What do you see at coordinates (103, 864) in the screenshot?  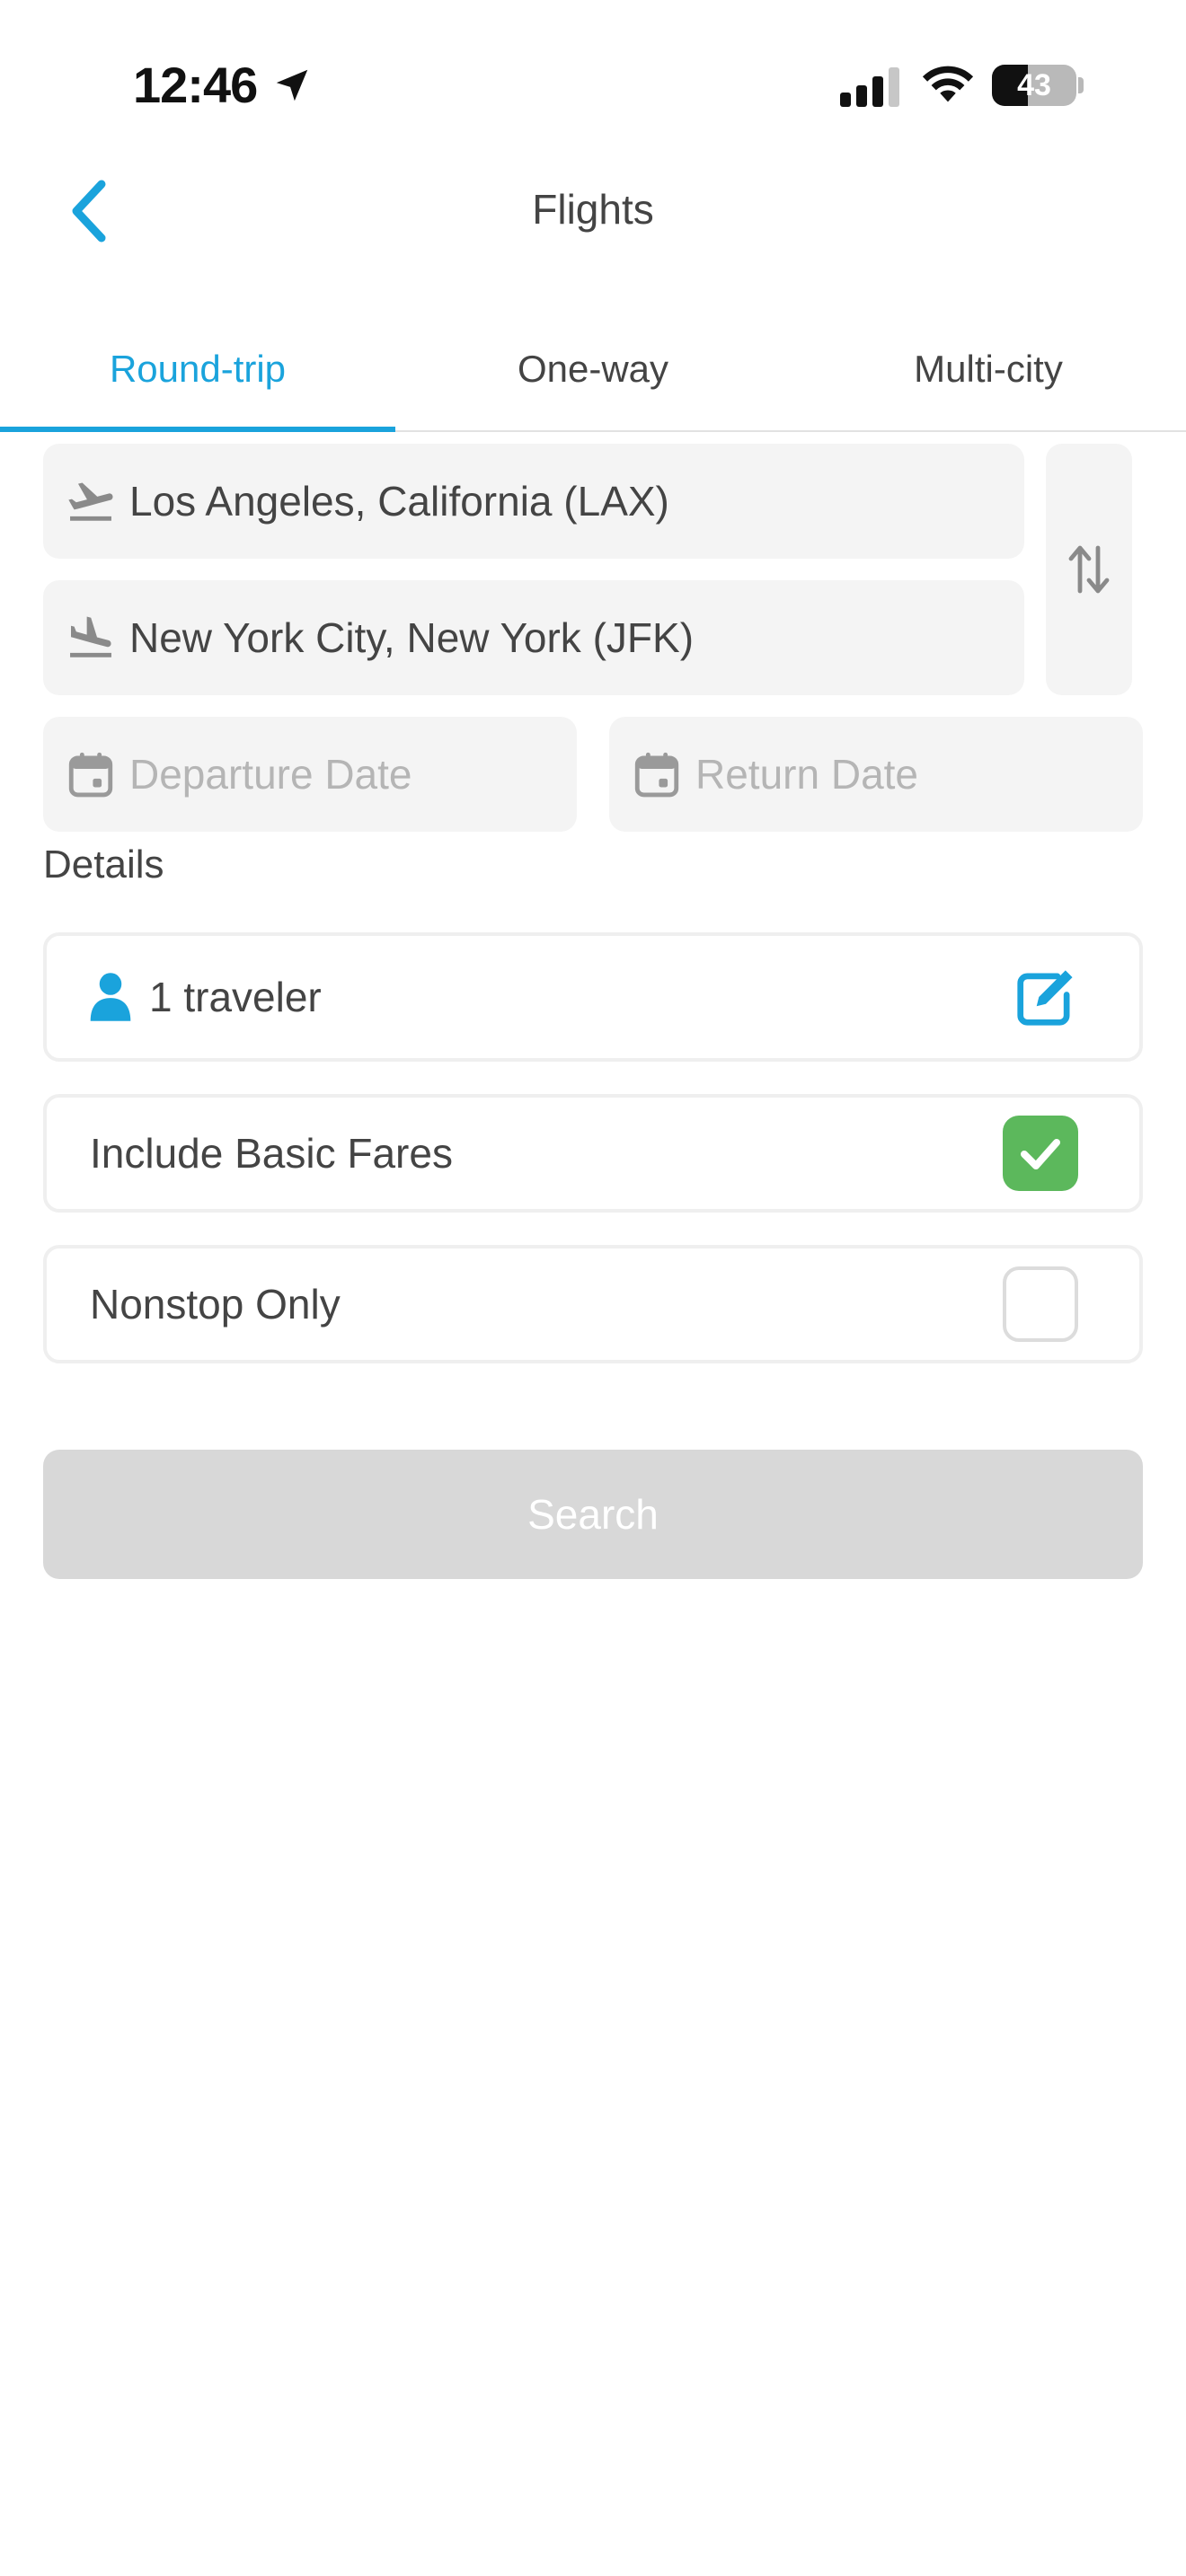 I see `details-heading: Details` at bounding box center [103, 864].